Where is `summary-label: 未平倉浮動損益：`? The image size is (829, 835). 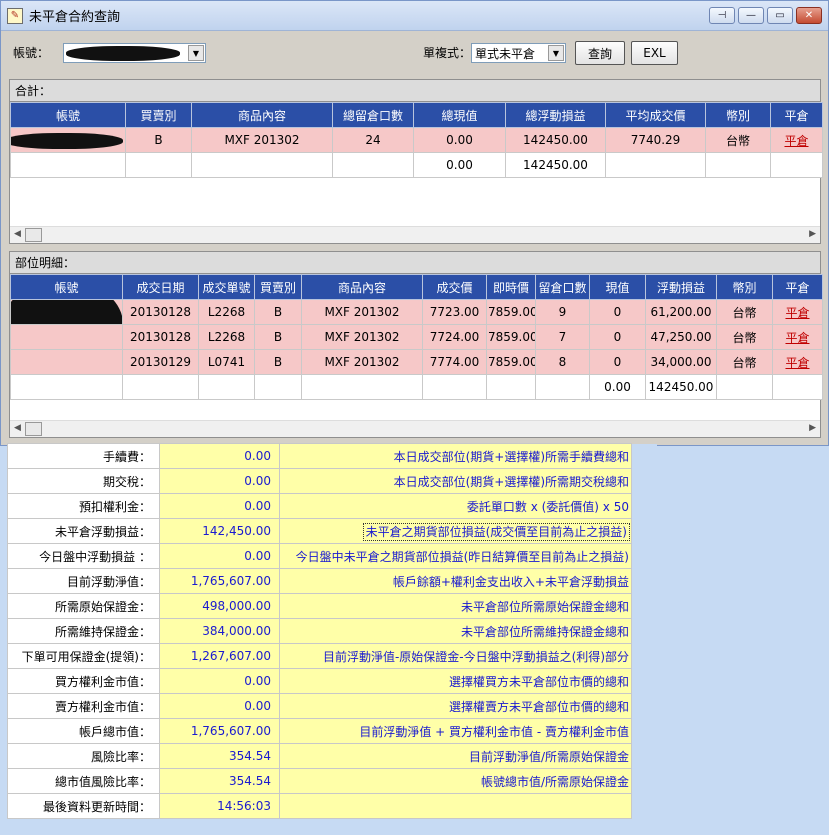
summary-label: 未平倉浮動損益： is located at coordinates (83, 531).